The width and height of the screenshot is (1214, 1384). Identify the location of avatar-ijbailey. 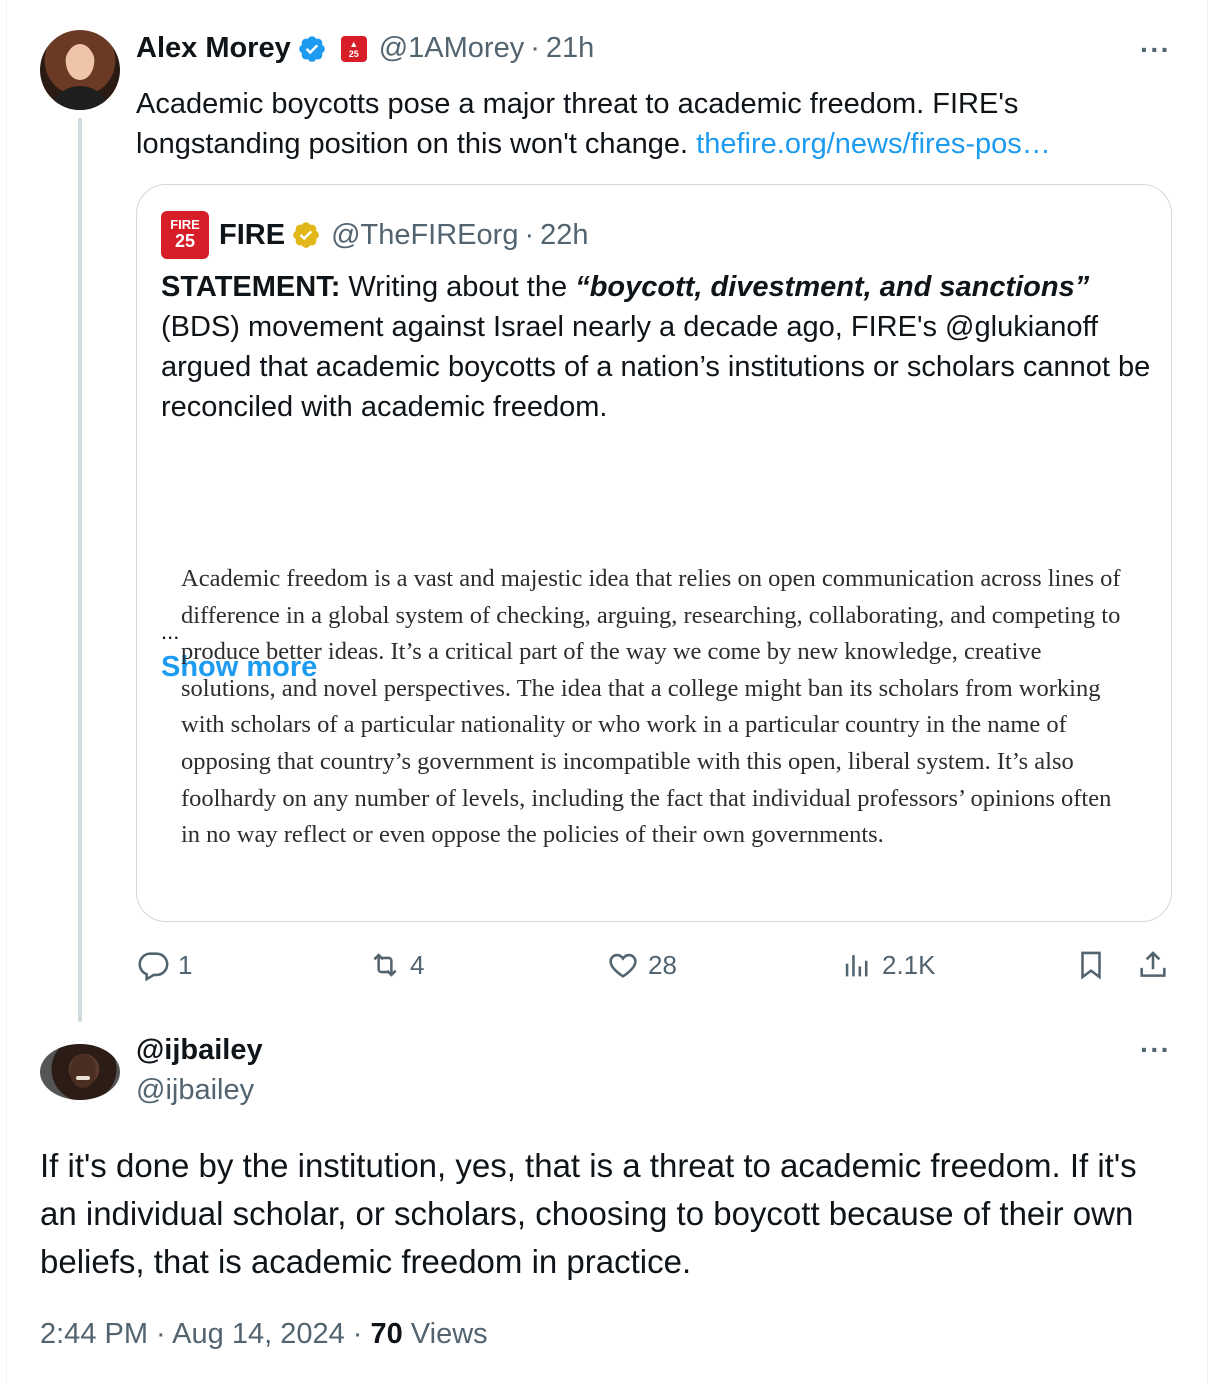
(80, 1072).